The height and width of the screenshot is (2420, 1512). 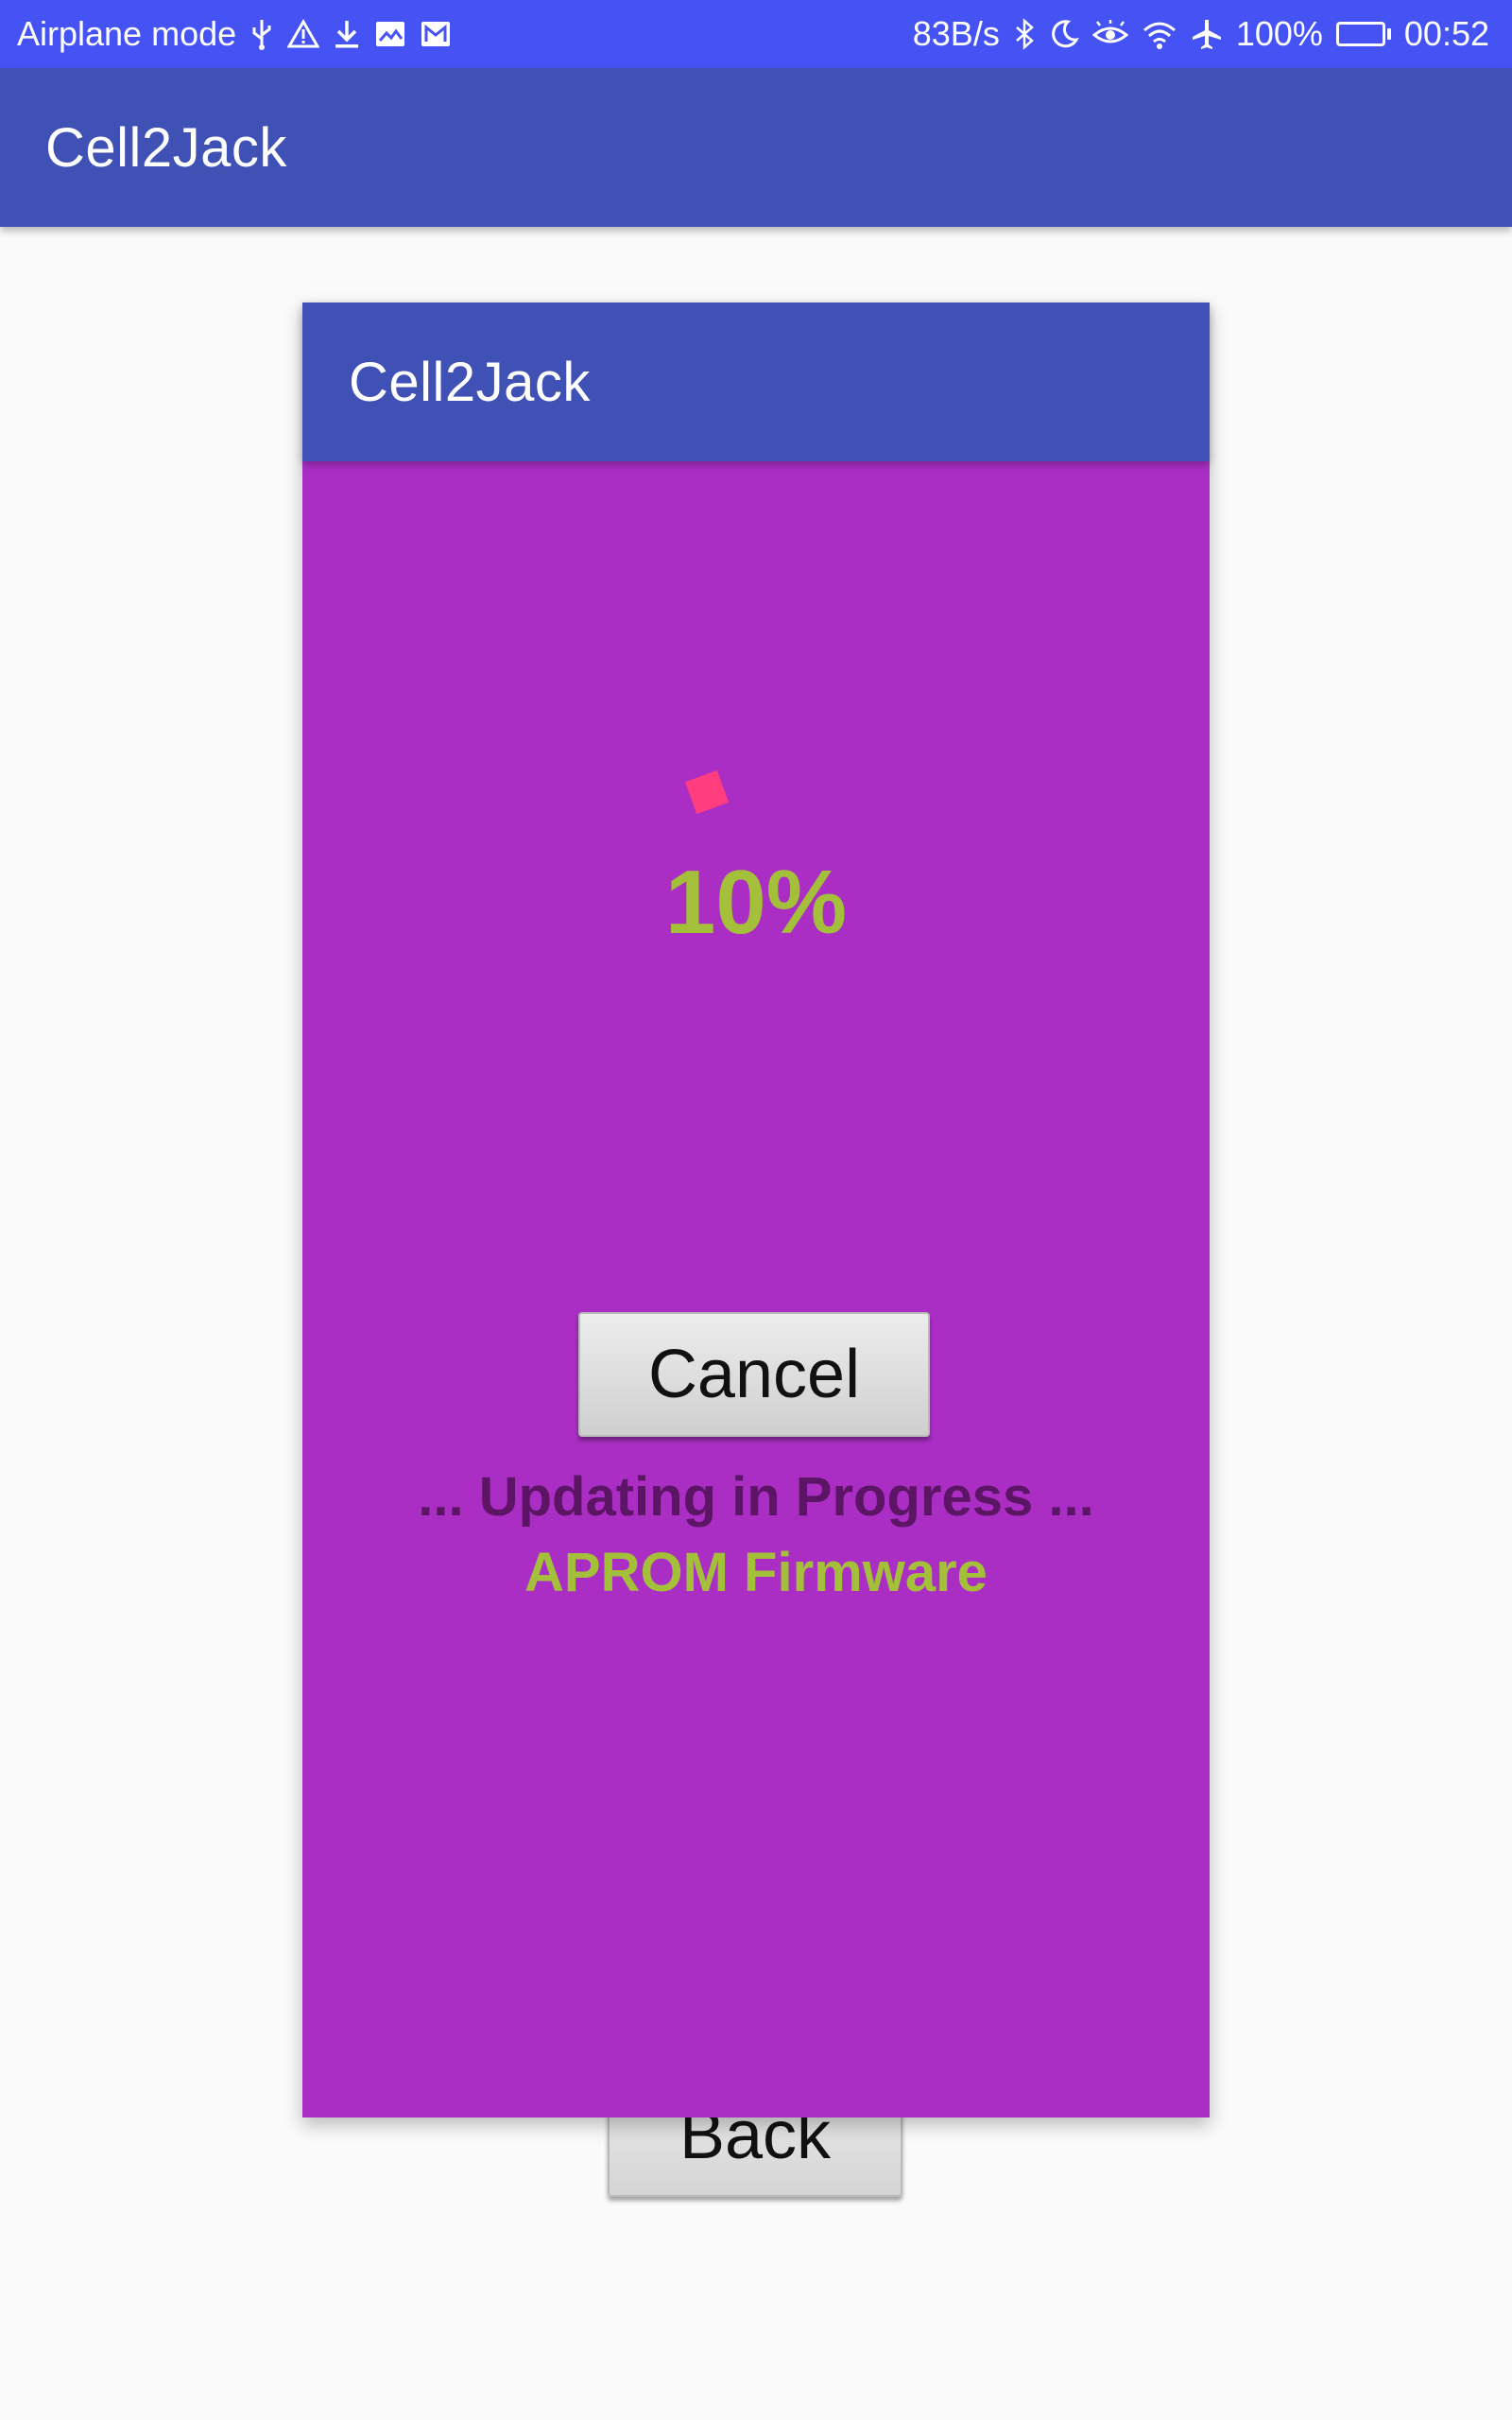 What do you see at coordinates (347, 34) in the screenshot?
I see `download-icon` at bounding box center [347, 34].